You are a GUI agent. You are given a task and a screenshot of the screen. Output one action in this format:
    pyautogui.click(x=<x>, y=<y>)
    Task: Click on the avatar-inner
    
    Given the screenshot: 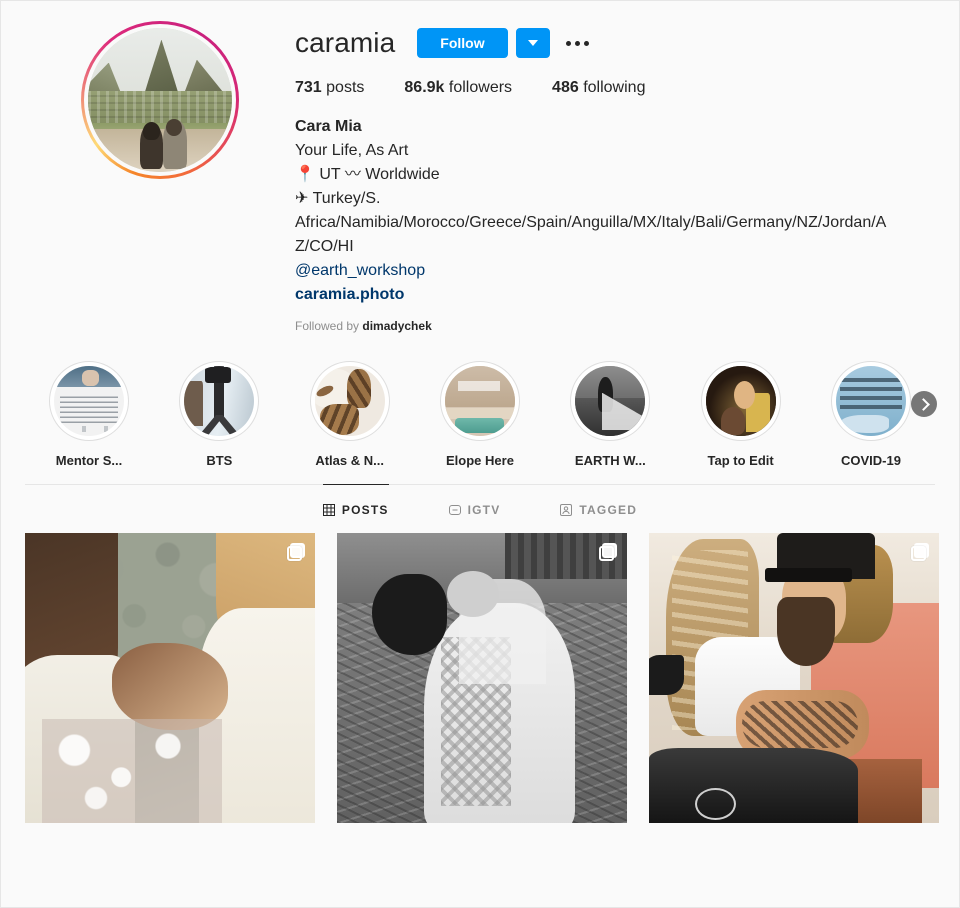 What is the action you would take?
    pyautogui.click(x=160, y=100)
    